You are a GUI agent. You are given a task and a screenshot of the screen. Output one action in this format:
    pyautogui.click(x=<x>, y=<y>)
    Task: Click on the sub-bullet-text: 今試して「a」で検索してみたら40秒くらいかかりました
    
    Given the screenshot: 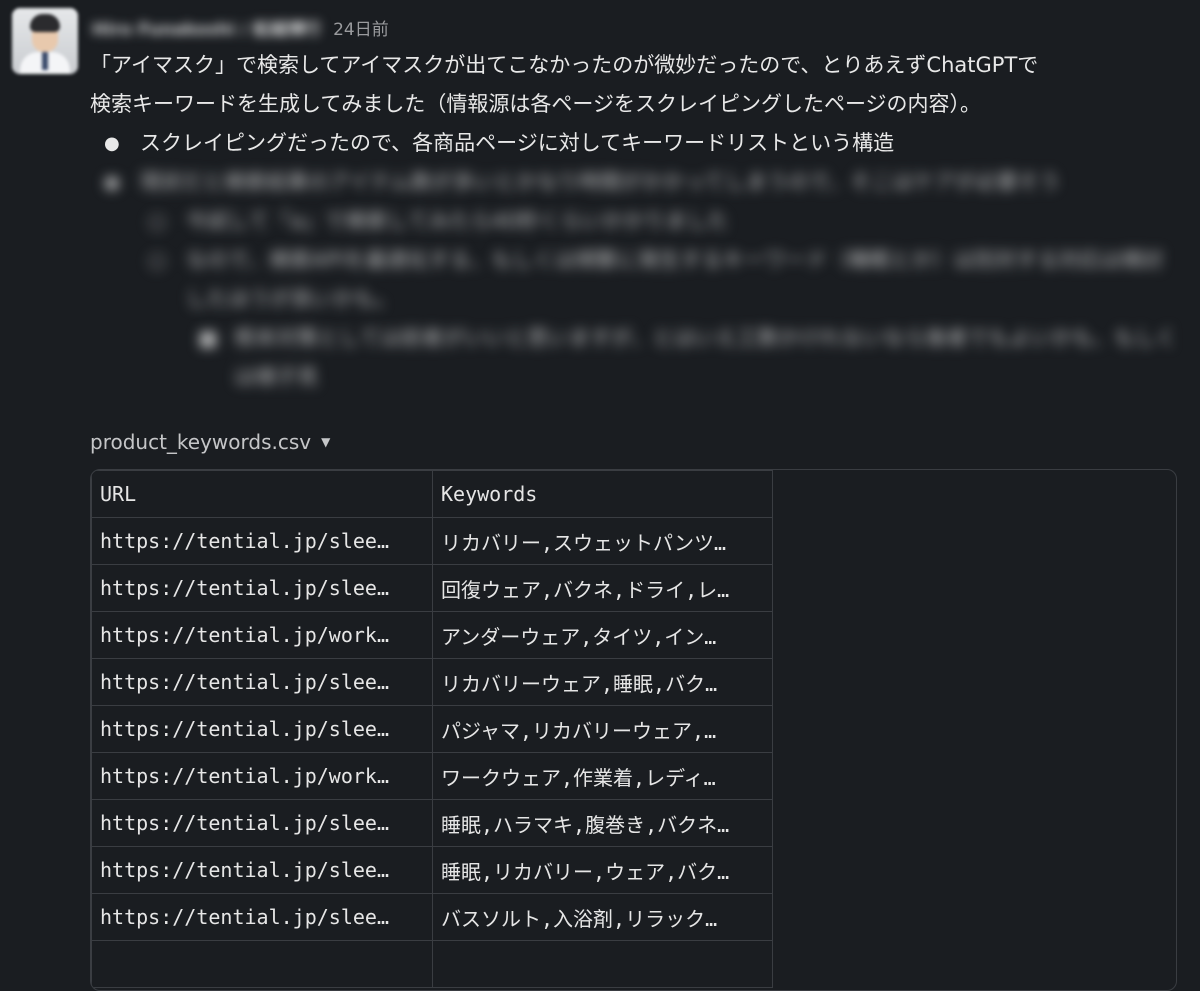 What is the action you would take?
    pyautogui.click(x=457, y=221)
    